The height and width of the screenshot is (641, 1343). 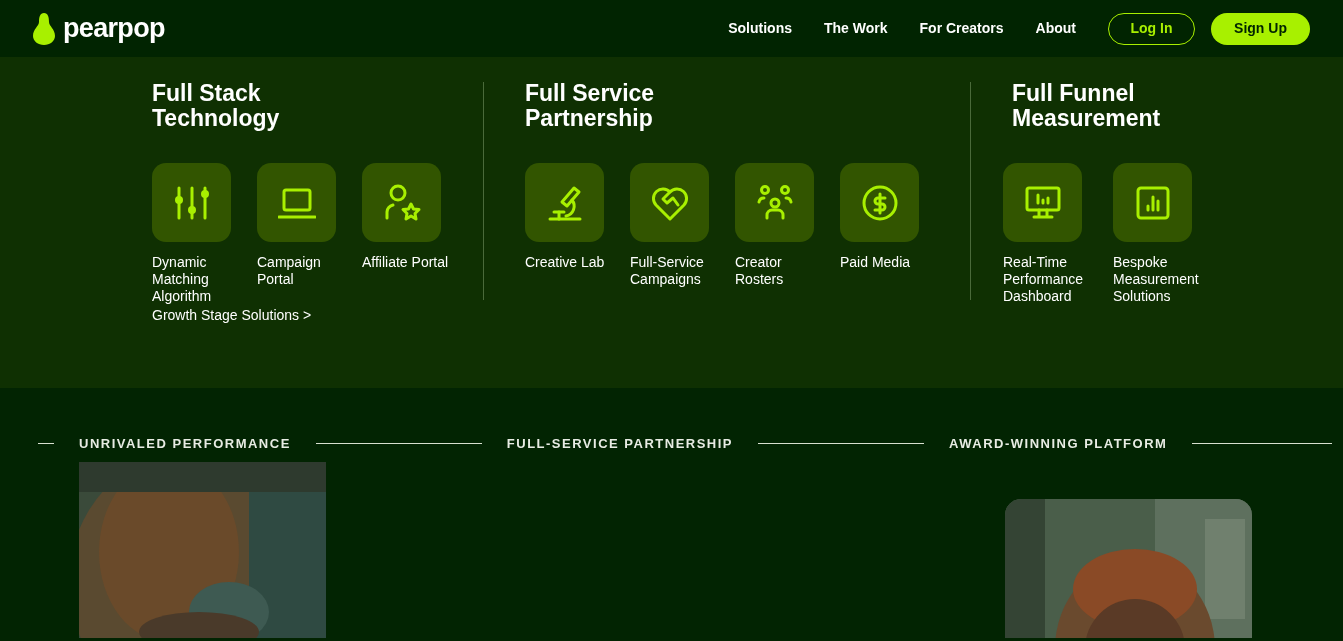 I want to click on menu-item-label: Full-Service Campaigns, so click(x=667, y=271).